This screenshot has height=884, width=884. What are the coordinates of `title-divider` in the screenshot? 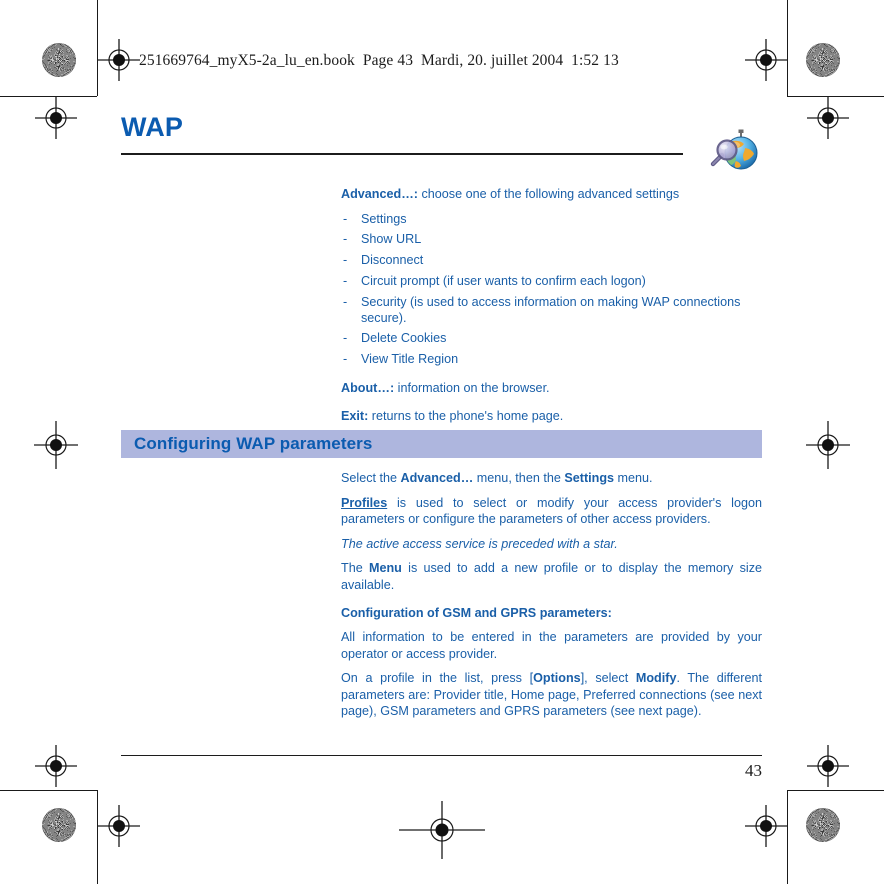 It's located at (402, 154).